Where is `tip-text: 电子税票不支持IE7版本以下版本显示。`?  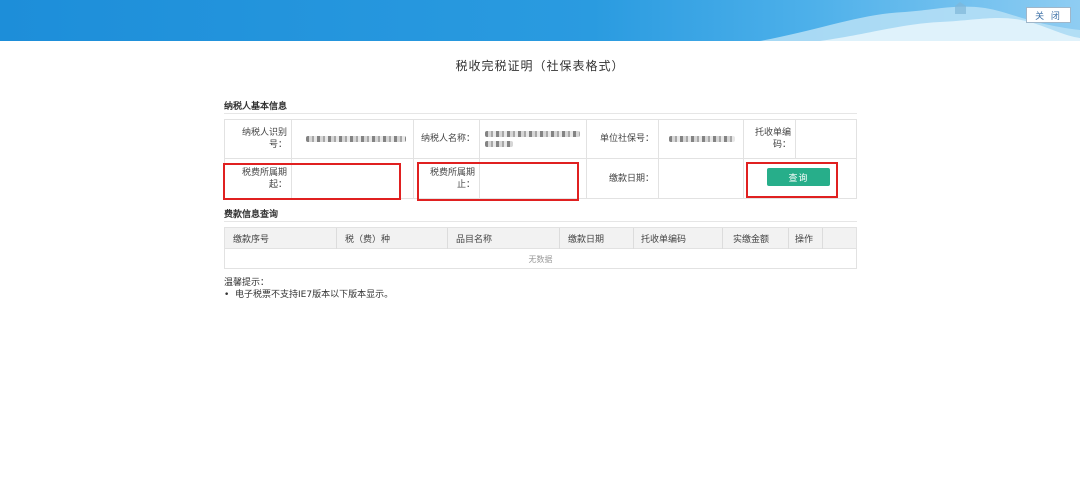
tip-text: 电子税票不支持IE7版本以下版本显示。 is located at coordinates (314, 295).